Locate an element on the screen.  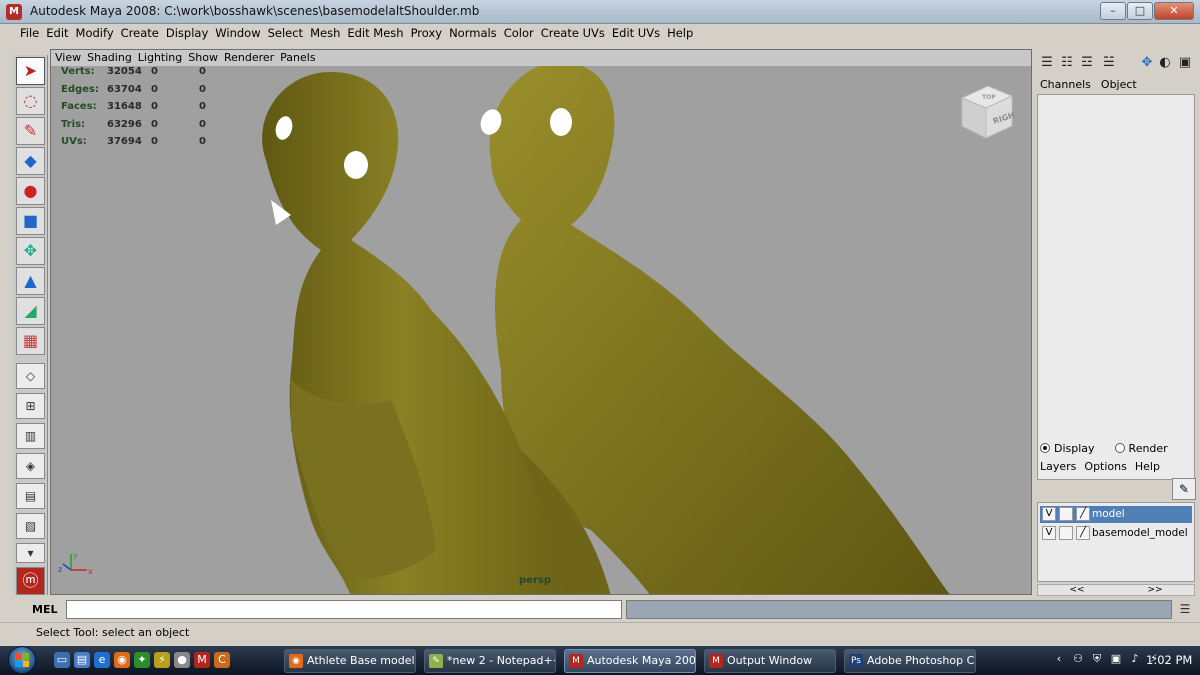
maya-logo-button: ⓜ is located at coordinates (30, 581).